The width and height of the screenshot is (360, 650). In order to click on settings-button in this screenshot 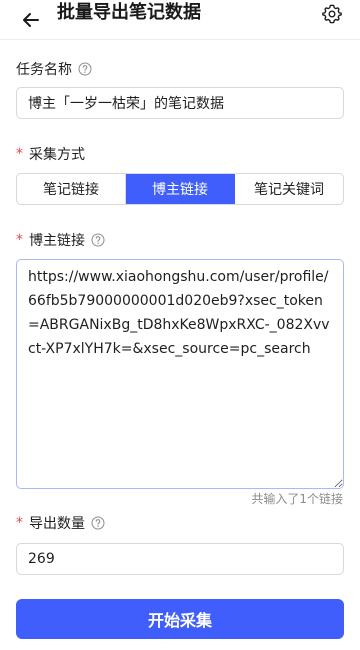, I will do `click(332, 14)`.